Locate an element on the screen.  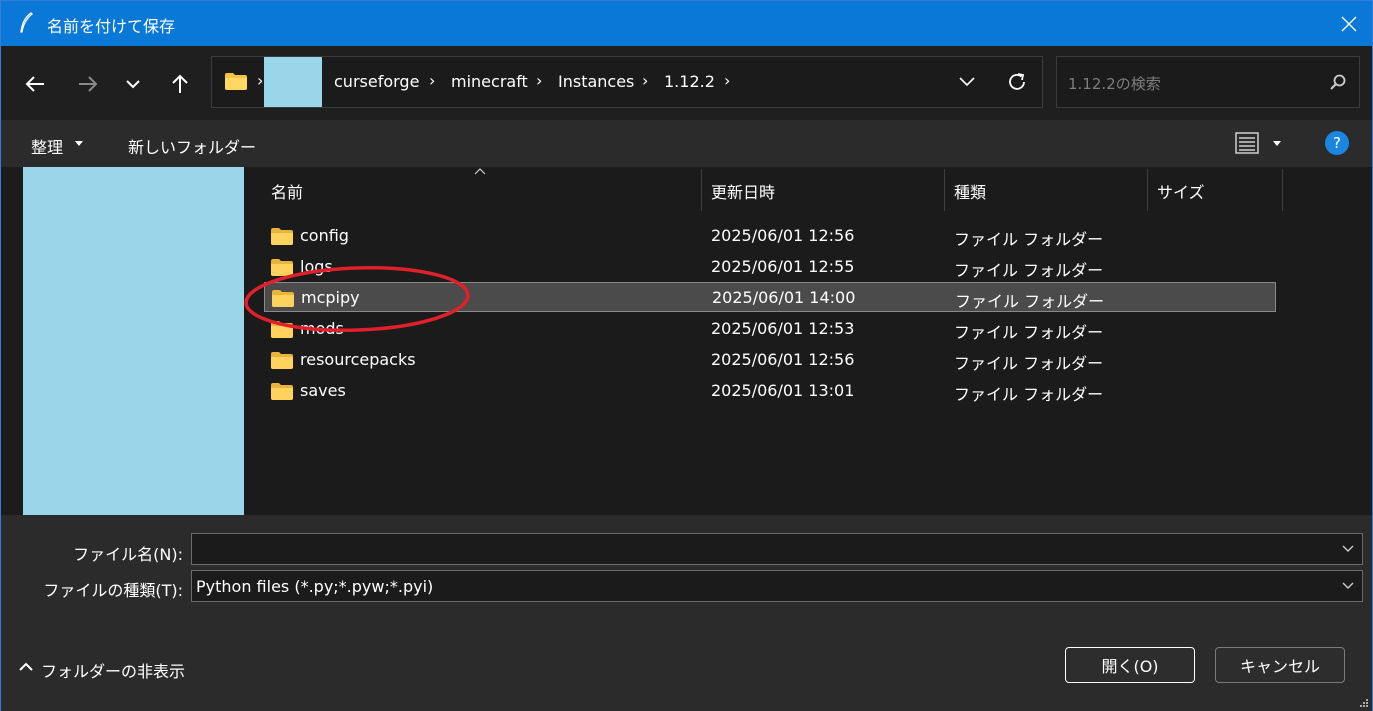
back-arrow-icon is located at coordinates (34, 84).